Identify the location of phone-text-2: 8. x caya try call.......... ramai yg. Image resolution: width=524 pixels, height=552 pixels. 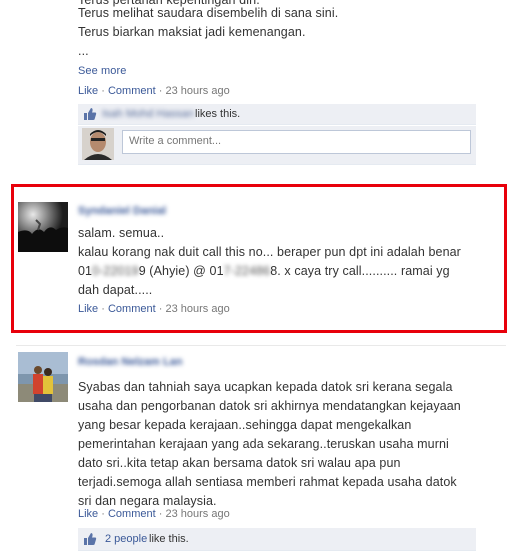
(360, 271).